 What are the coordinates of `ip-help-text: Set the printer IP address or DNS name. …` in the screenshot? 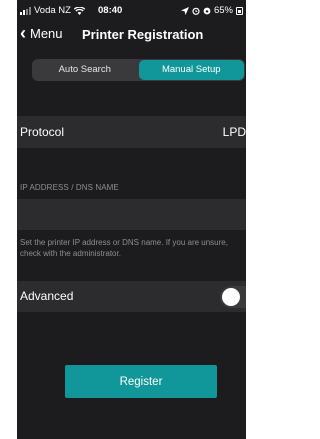 It's located at (124, 248).